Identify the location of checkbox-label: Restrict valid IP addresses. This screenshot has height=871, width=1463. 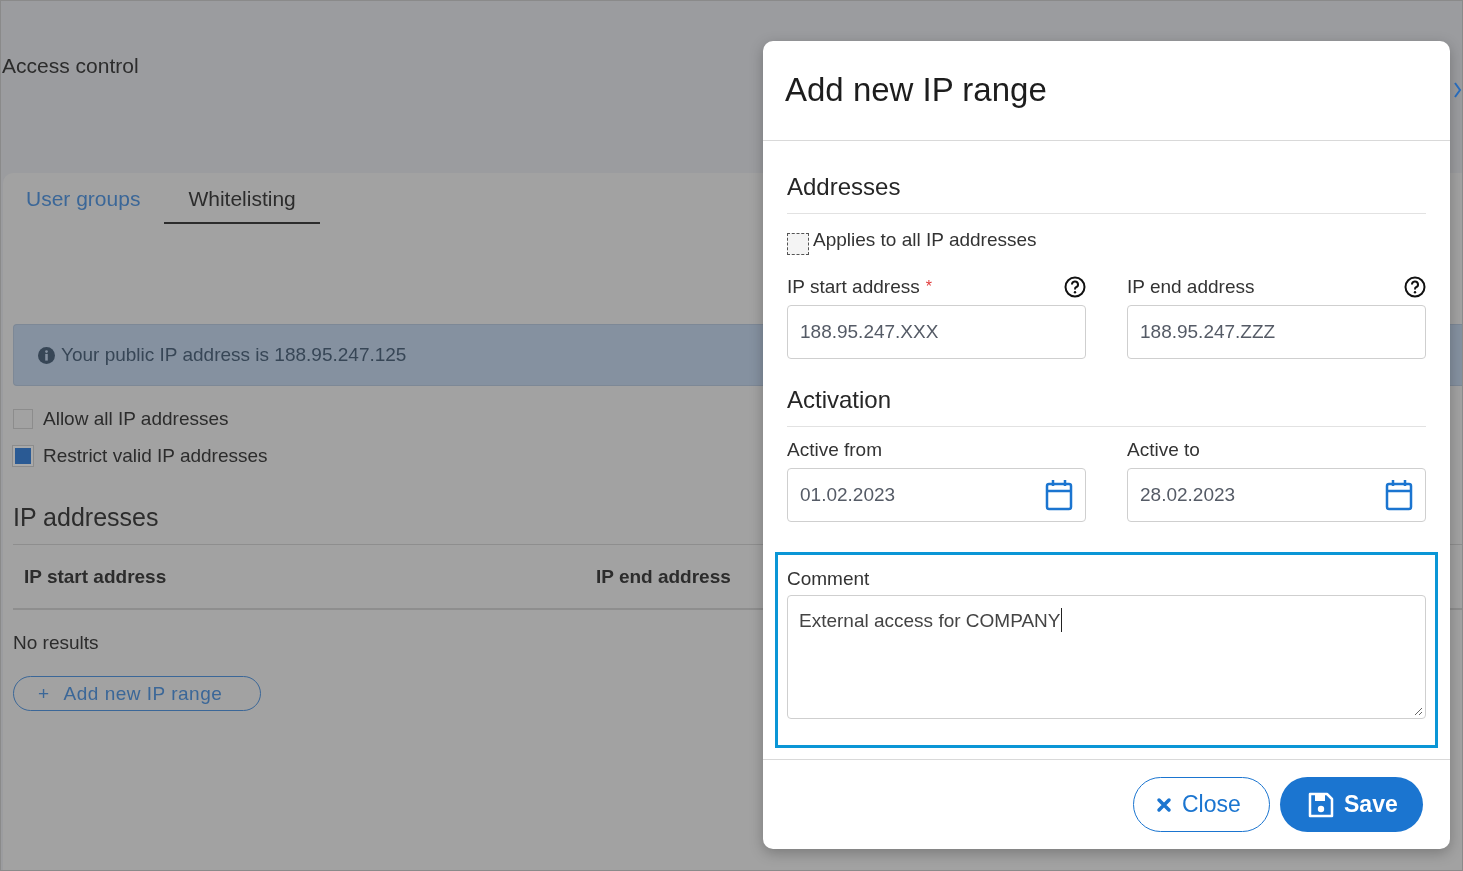
(155, 456).